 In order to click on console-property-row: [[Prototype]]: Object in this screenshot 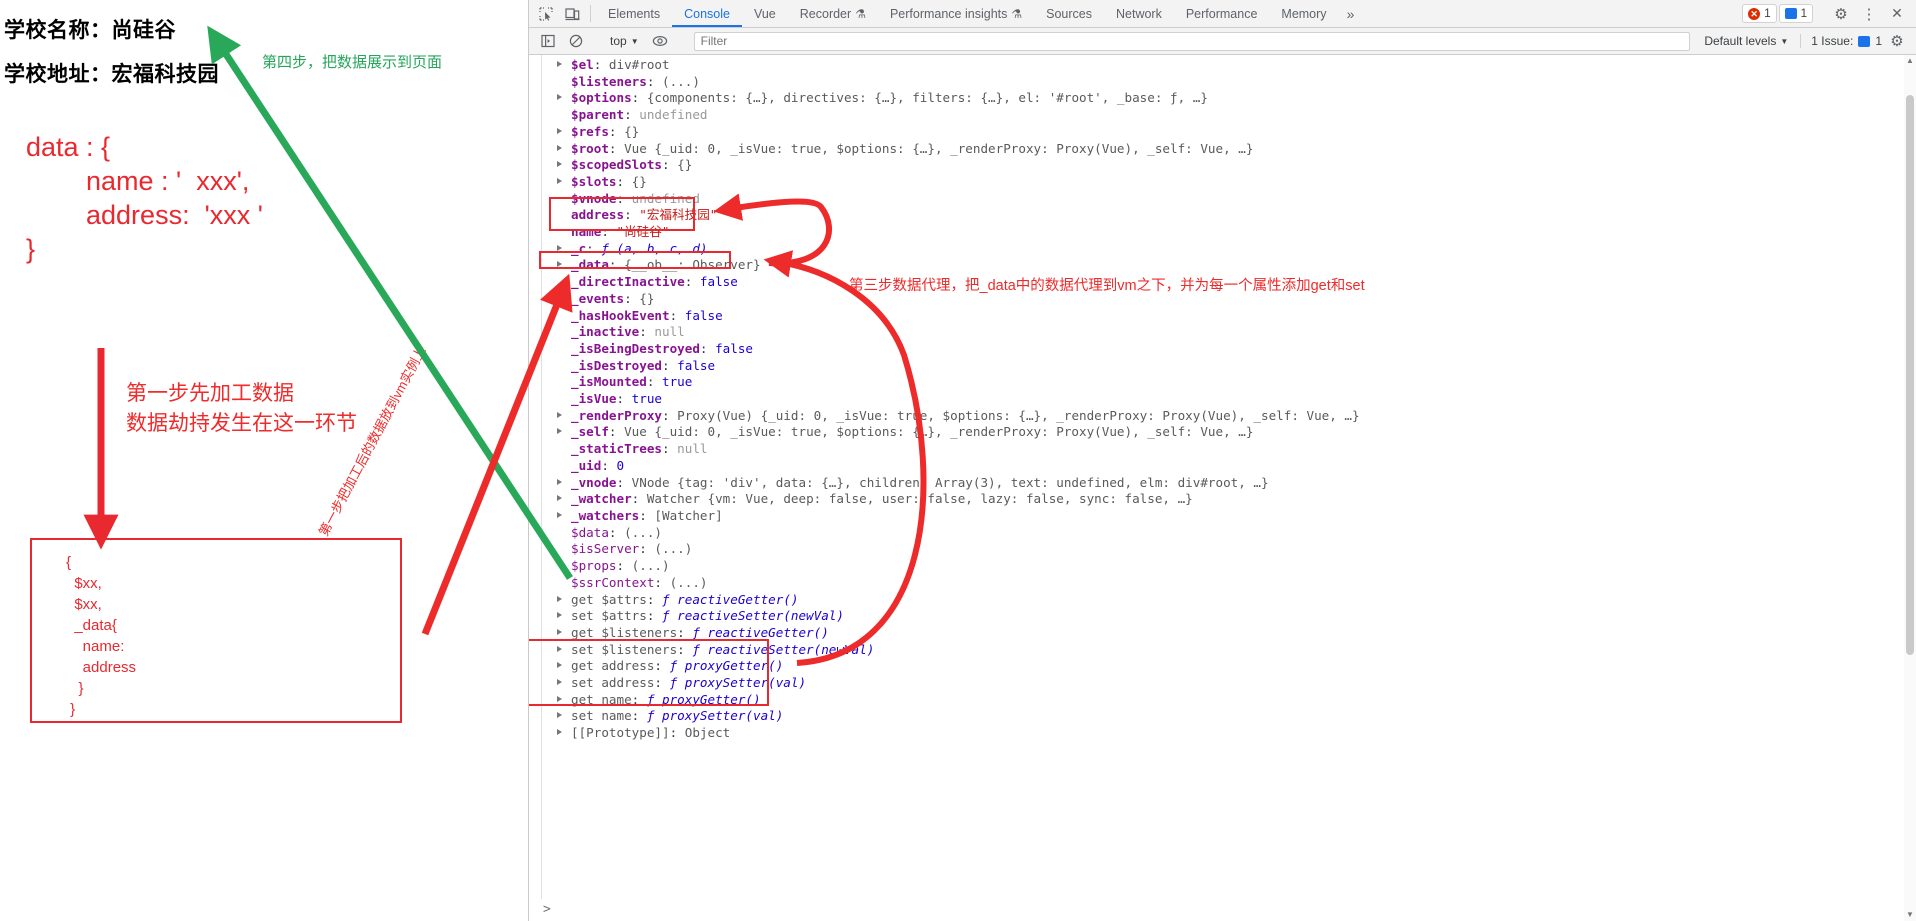, I will do `click(1229, 733)`.